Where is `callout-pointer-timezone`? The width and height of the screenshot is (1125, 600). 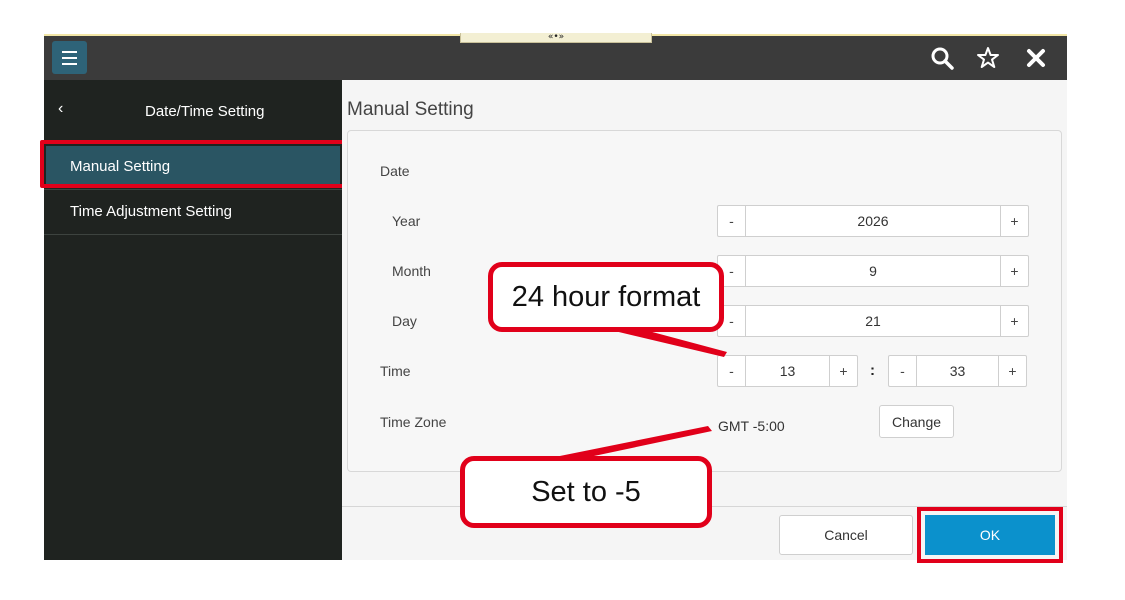
callout-pointer-timezone is located at coordinates (626, 443).